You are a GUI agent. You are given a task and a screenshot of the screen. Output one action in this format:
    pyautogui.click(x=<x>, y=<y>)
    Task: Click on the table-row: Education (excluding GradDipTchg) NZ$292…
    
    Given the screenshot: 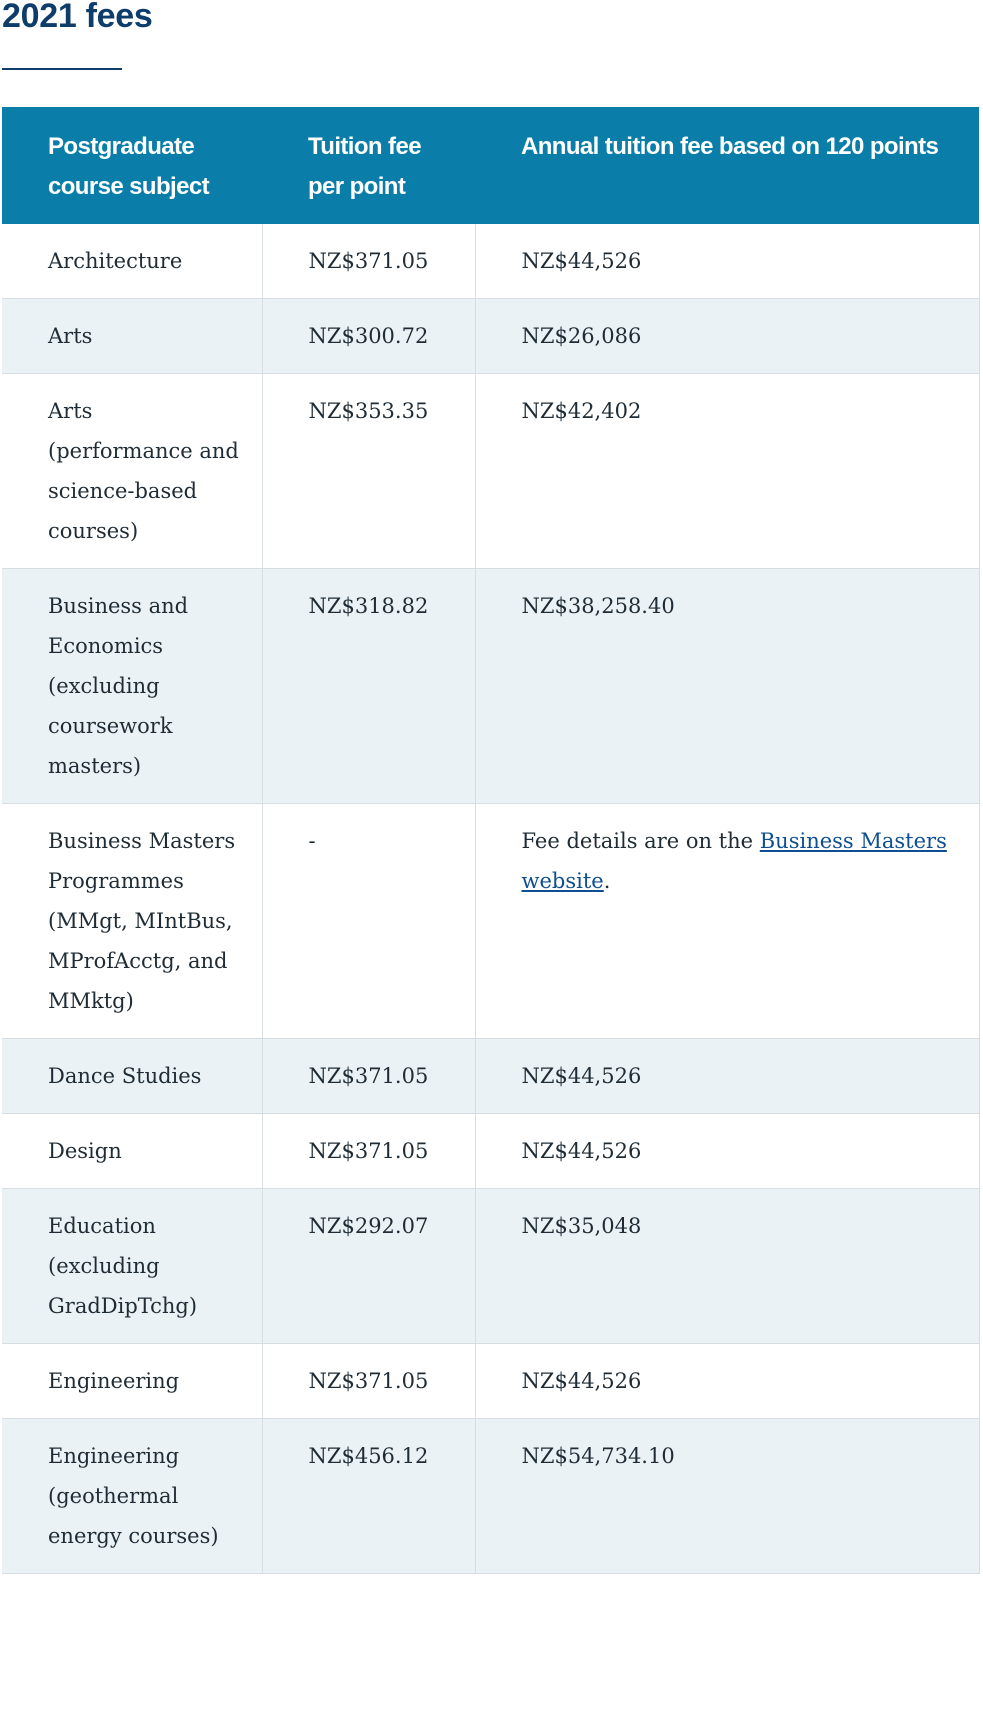 What is the action you would take?
    pyautogui.click(x=491, y=1266)
    